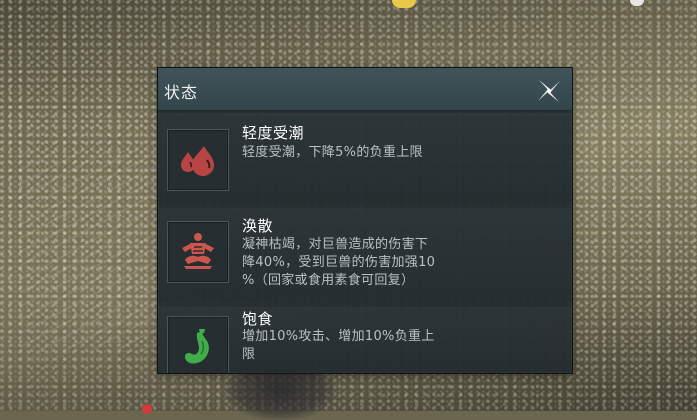 The width and height of the screenshot is (697, 420). I want to click on description-line: 凝神枯竭，对巨兽造成的伤害下, so click(335, 244).